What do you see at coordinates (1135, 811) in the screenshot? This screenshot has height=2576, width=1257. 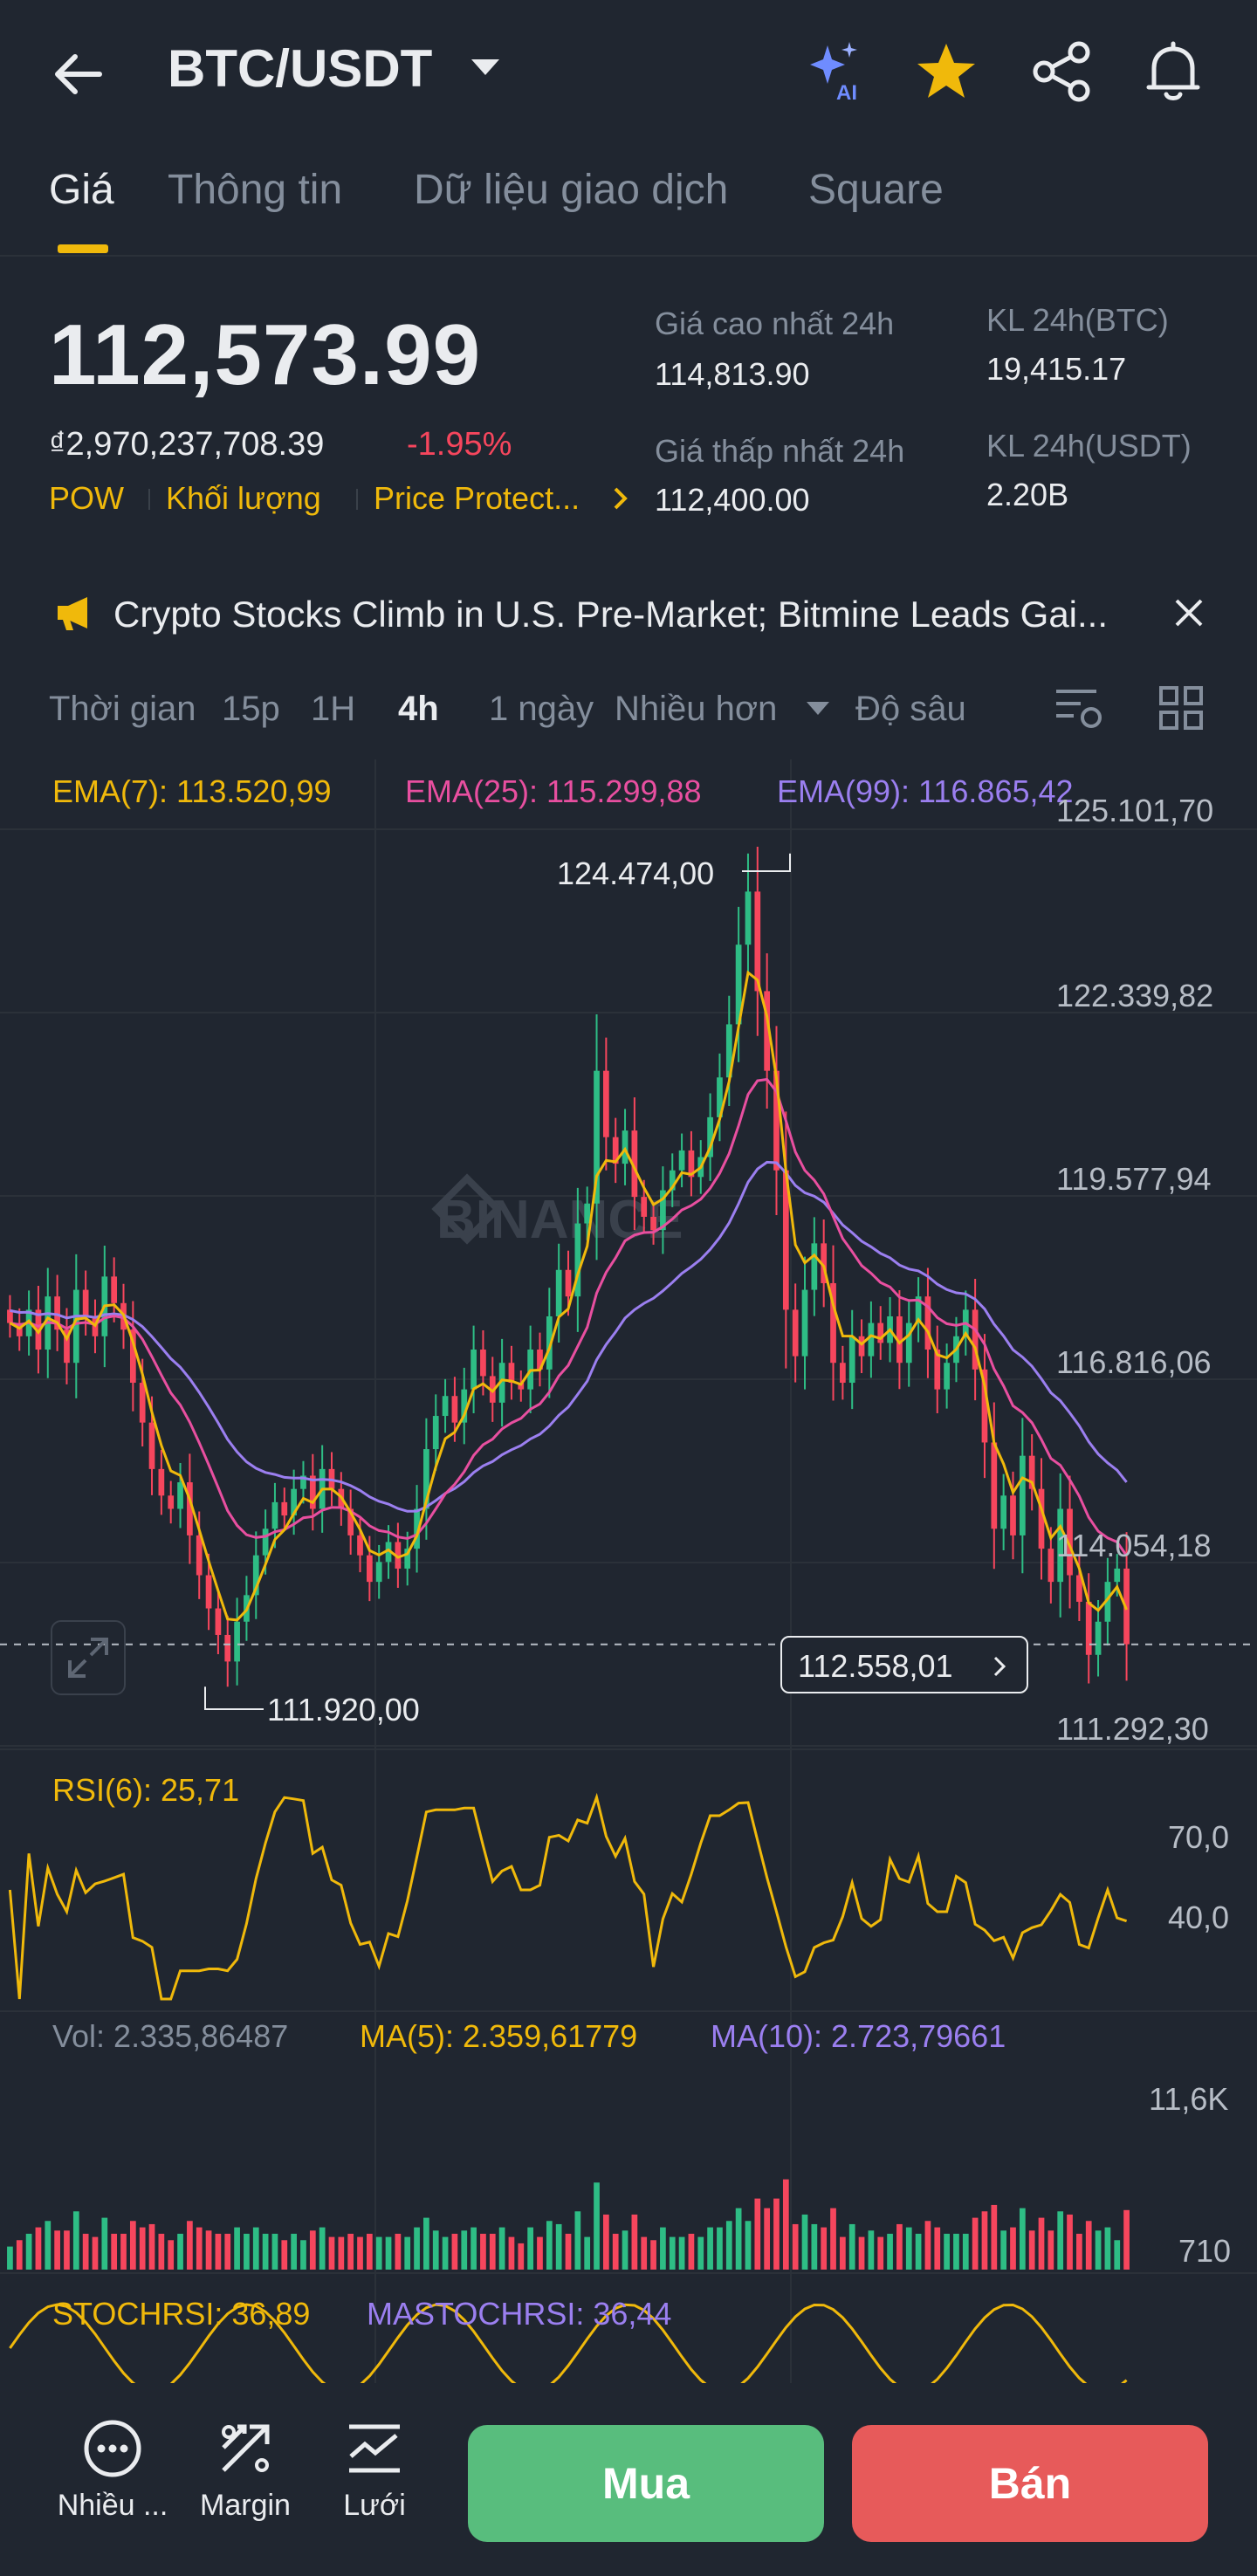 I see `y-tick-label: 125.101,70` at bounding box center [1135, 811].